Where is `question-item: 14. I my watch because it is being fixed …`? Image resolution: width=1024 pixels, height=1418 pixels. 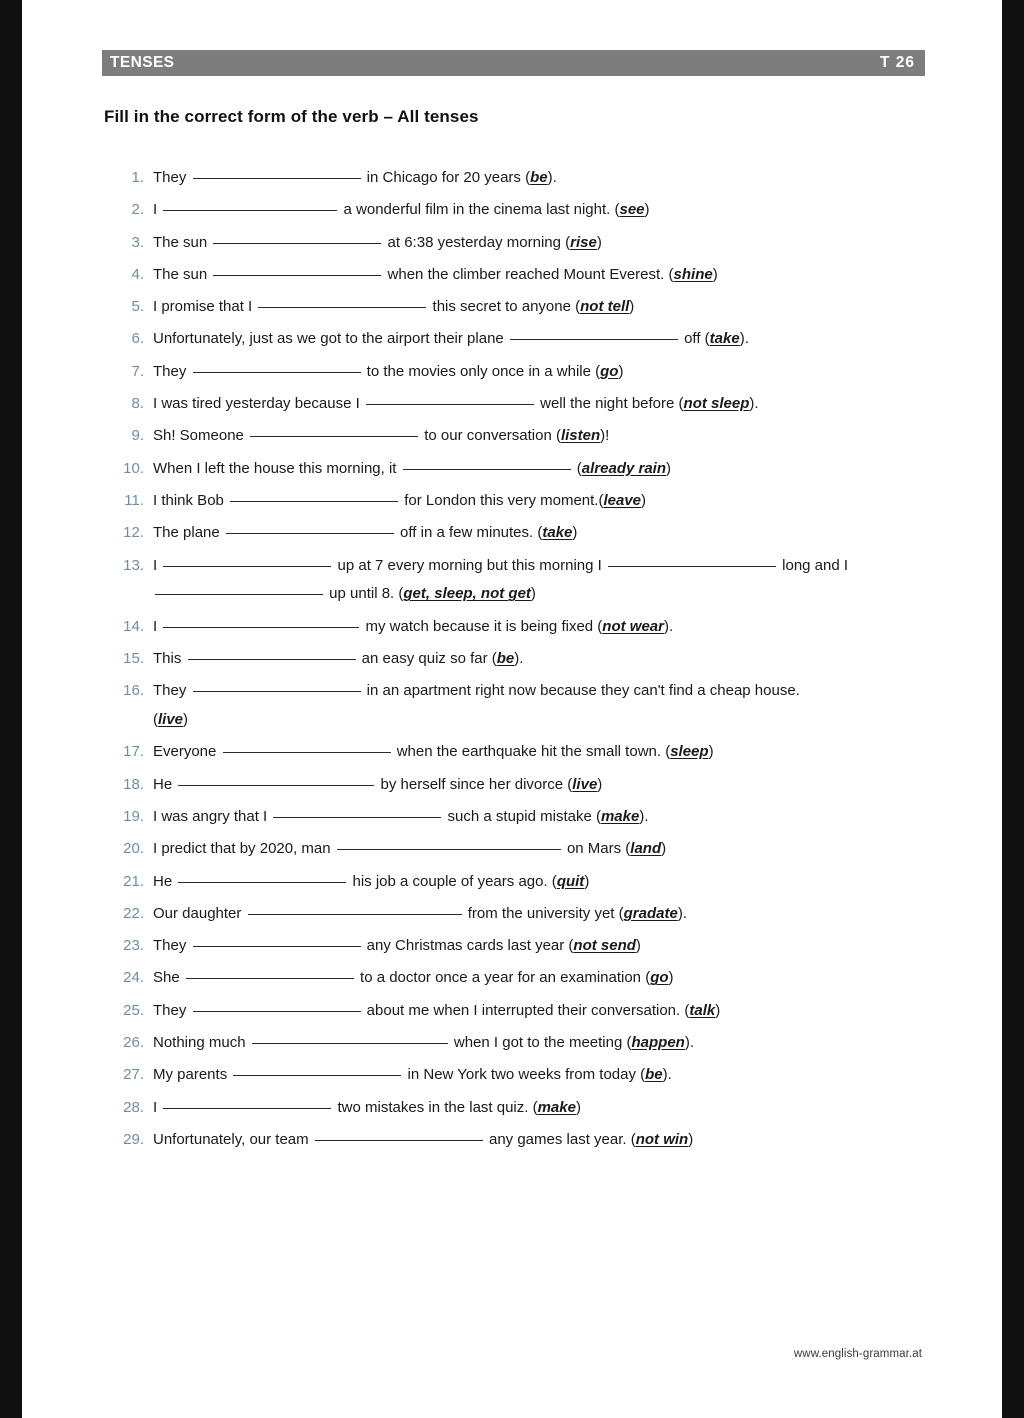
question-item: 14. I my watch because it is being fixed … is located at coordinates (519, 627).